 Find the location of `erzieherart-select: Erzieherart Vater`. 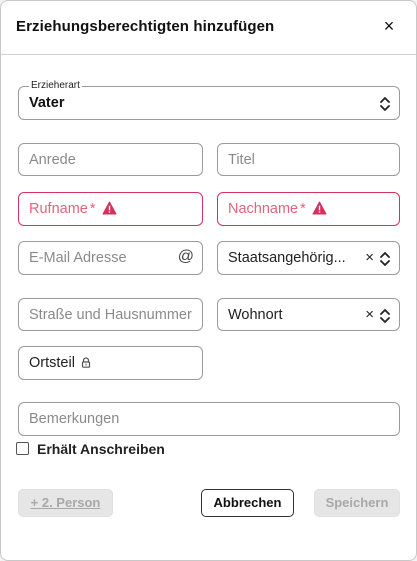

erzieherart-select: Erzieherart Vater is located at coordinates (209, 100).